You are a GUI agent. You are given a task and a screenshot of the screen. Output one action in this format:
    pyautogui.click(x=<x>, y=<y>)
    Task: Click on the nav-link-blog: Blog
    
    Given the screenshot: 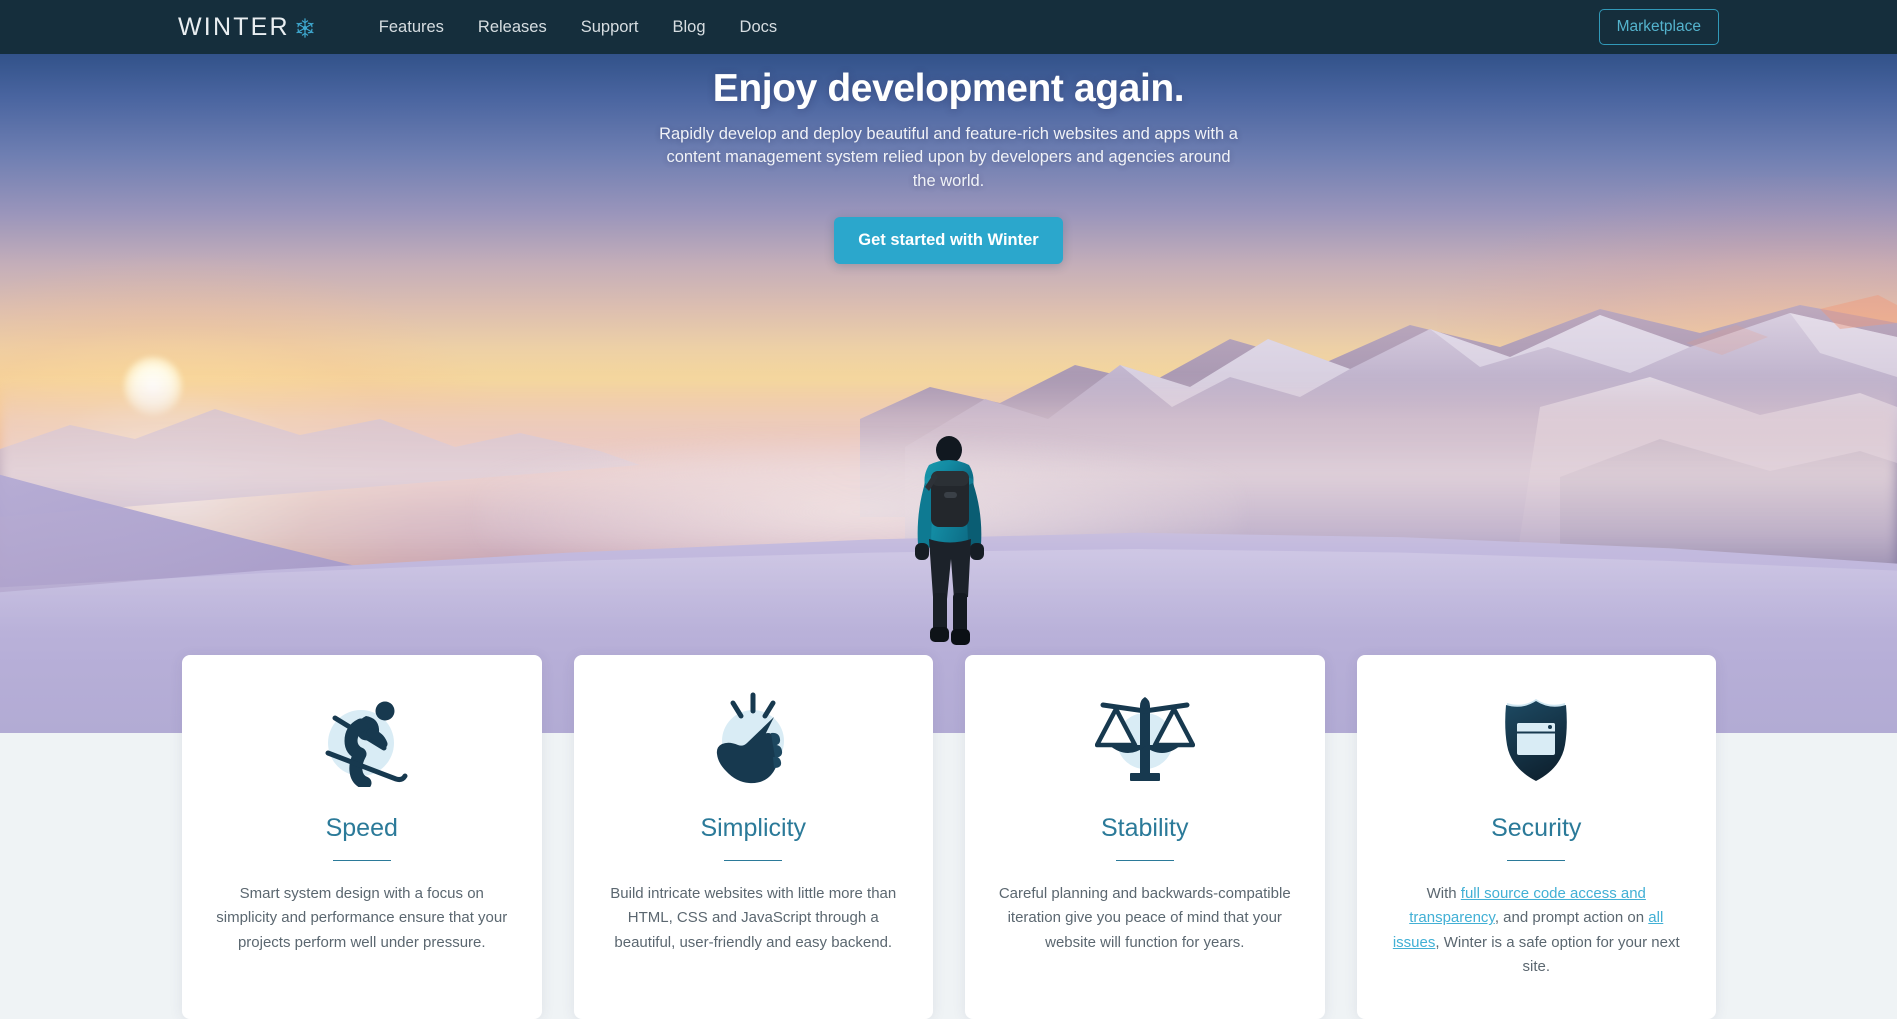 What is the action you would take?
    pyautogui.click(x=689, y=27)
    